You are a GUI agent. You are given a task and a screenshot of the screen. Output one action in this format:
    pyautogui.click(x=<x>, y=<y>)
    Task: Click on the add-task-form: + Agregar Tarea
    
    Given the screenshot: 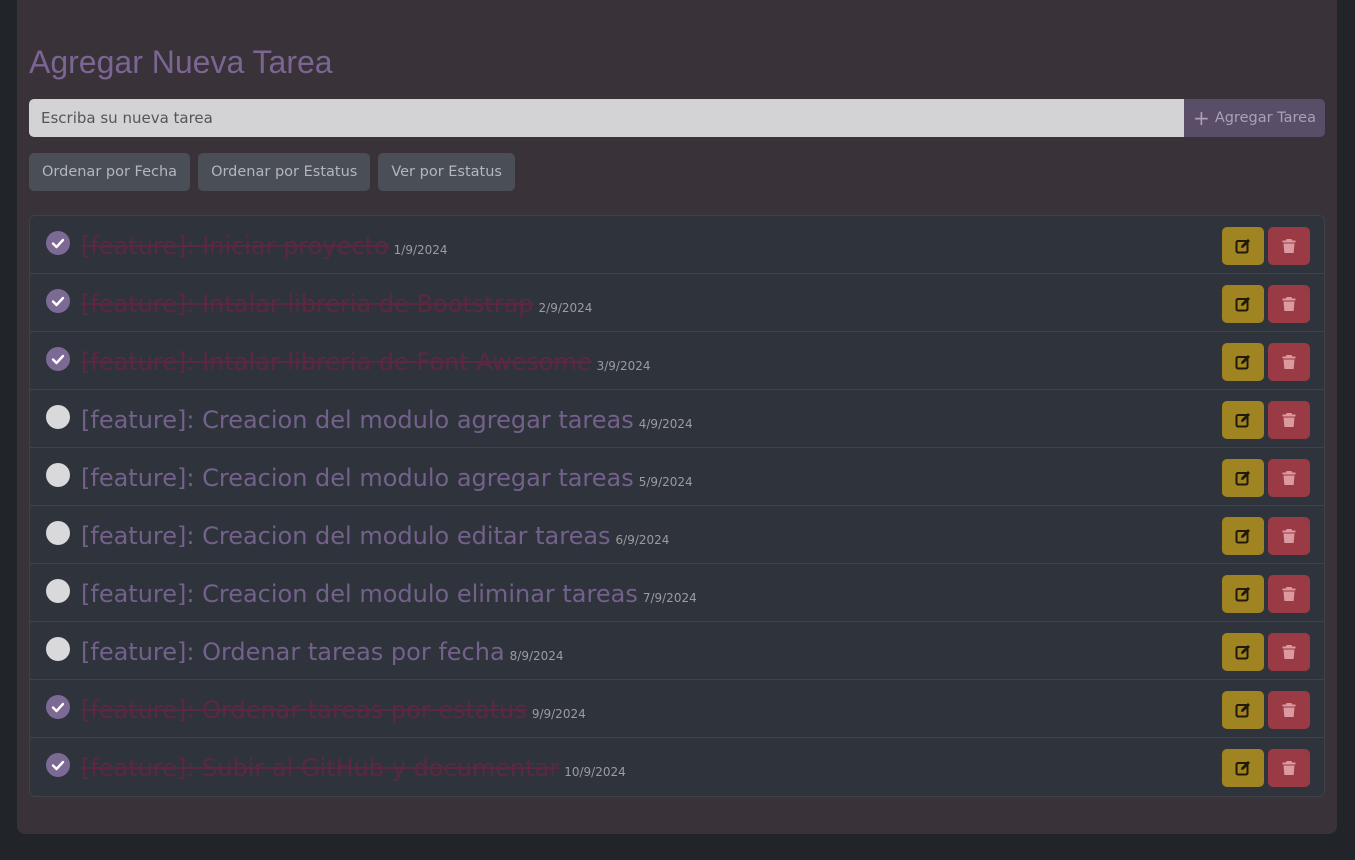 What is the action you would take?
    pyautogui.click(x=677, y=118)
    